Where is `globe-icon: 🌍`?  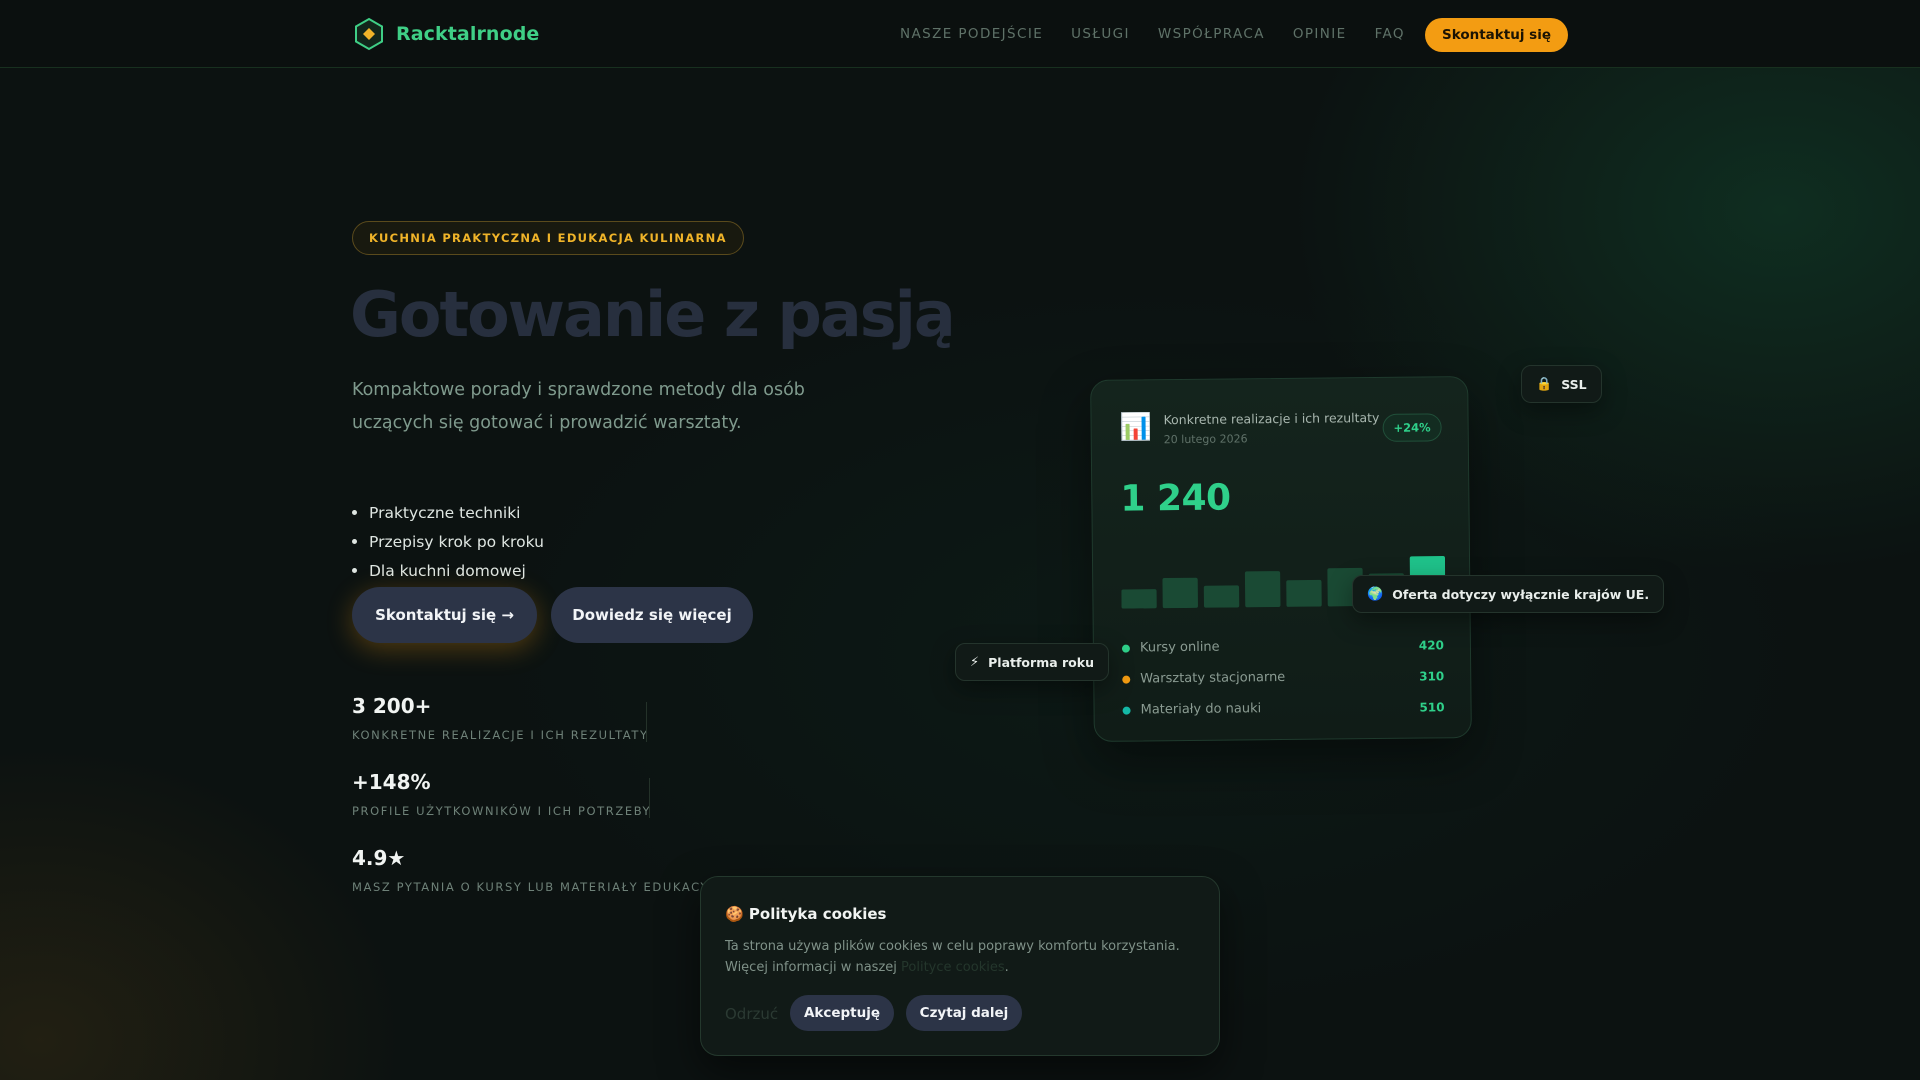
globe-icon: 🌍 is located at coordinates (1375, 594).